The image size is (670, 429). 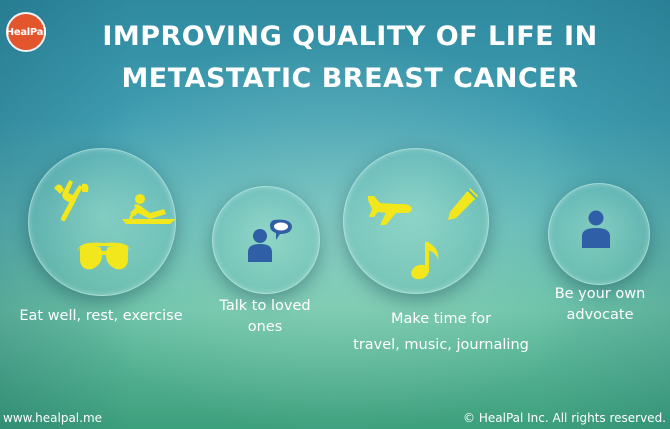 What do you see at coordinates (564, 418) in the screenshot?
I see `copyright-text: © HealPal Inc. All rights reserved.` at bounding box center [564, 418].